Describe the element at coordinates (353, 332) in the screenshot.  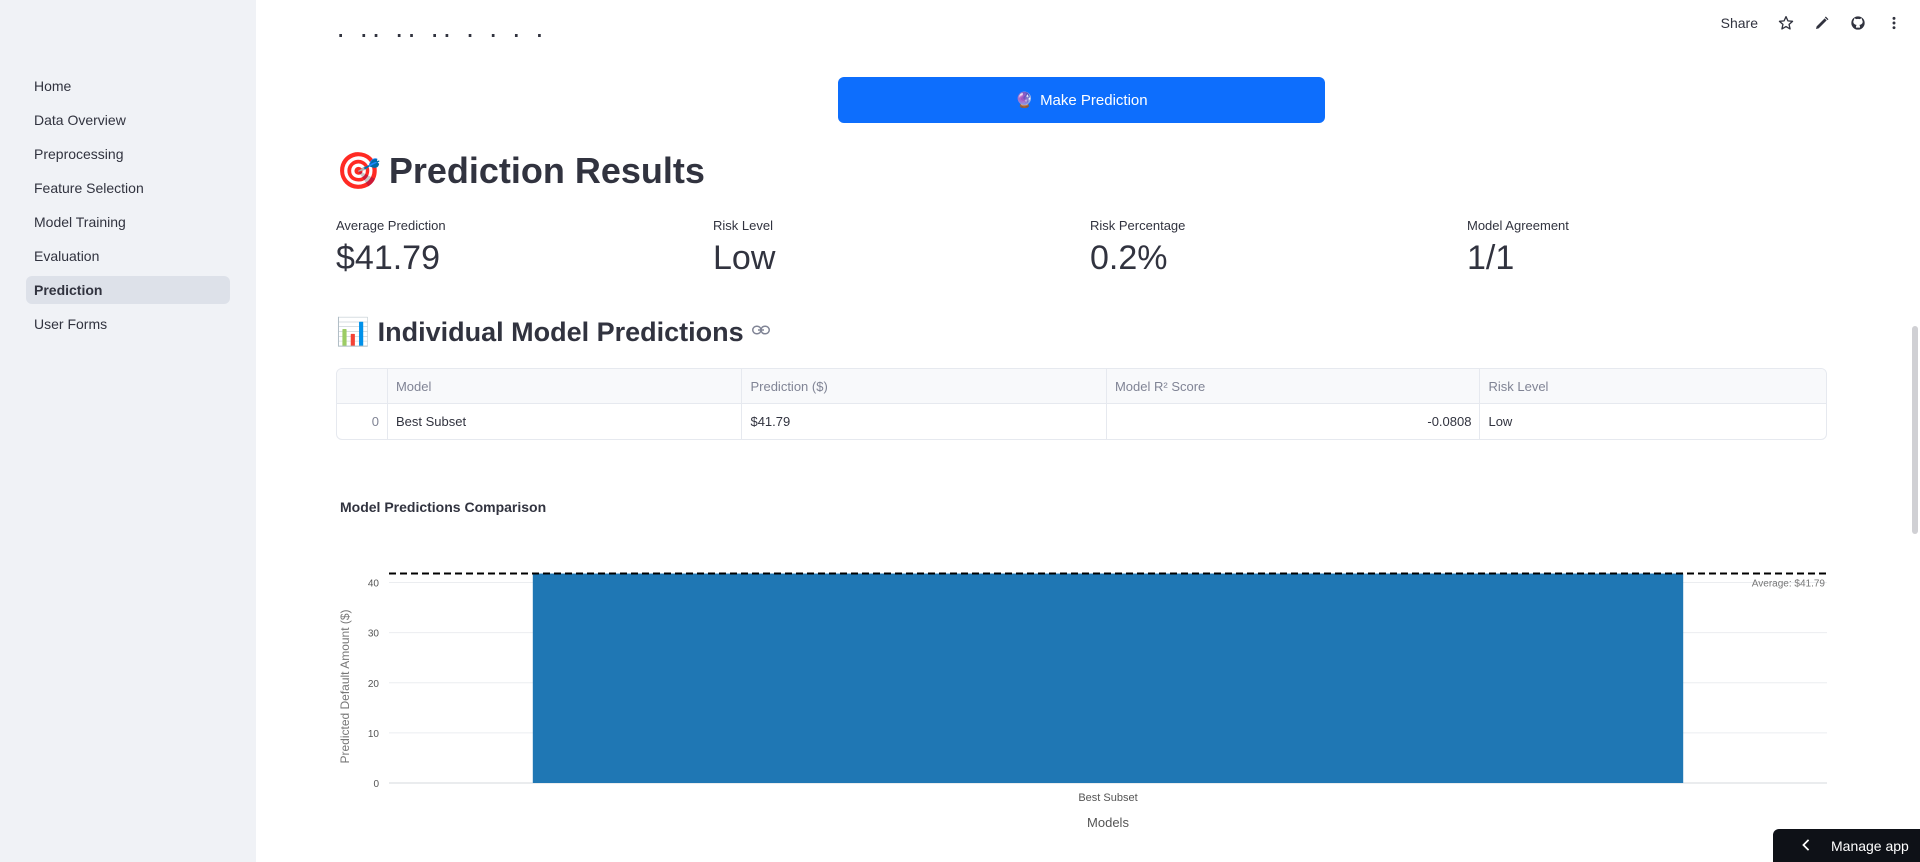
I see `bar-chart-icon: 📊` at that location.